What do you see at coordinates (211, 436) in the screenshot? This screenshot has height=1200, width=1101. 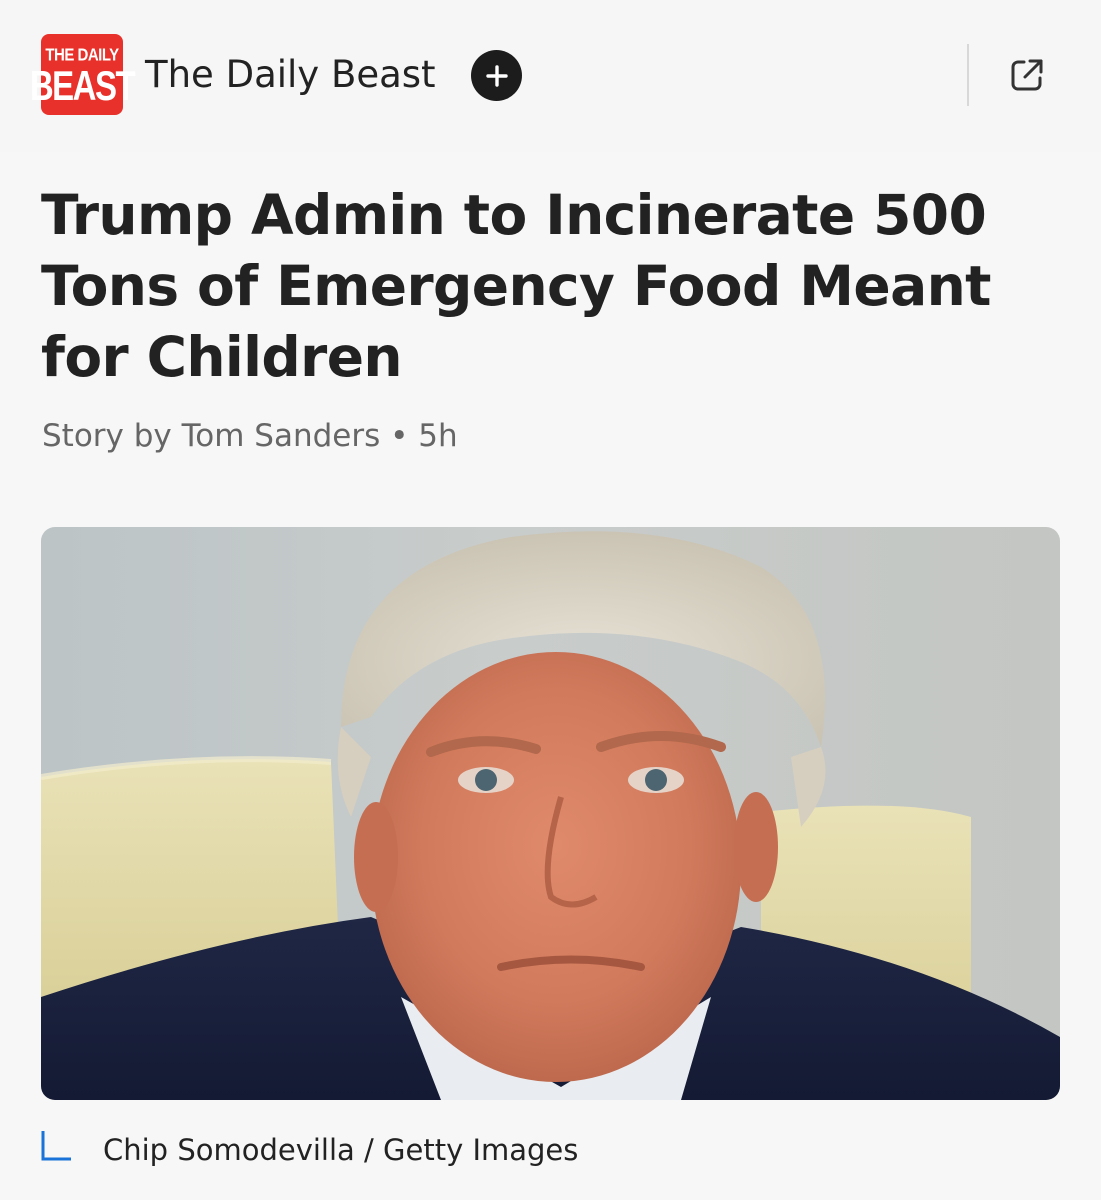 I see `byline-author: Story by Tom Sanders` at bounding box center [211, 436].